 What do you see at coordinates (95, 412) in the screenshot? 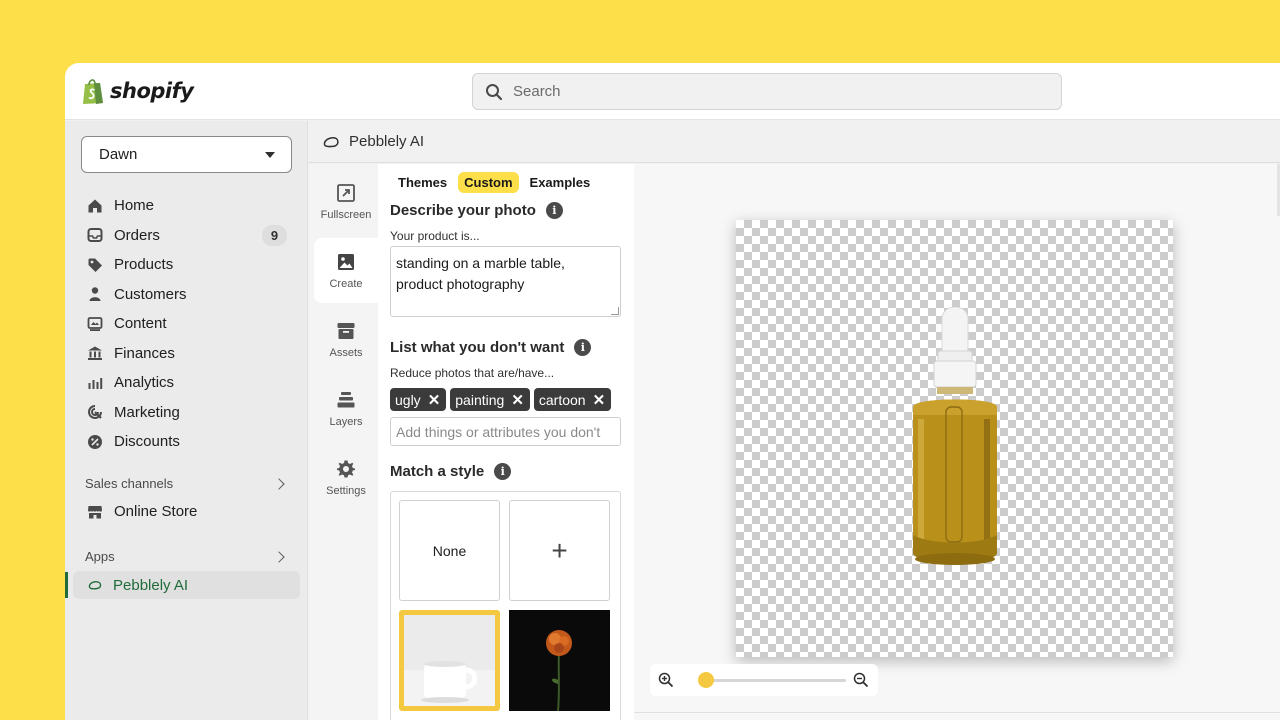
I see `target-icon` at bounding box center [95, 412].